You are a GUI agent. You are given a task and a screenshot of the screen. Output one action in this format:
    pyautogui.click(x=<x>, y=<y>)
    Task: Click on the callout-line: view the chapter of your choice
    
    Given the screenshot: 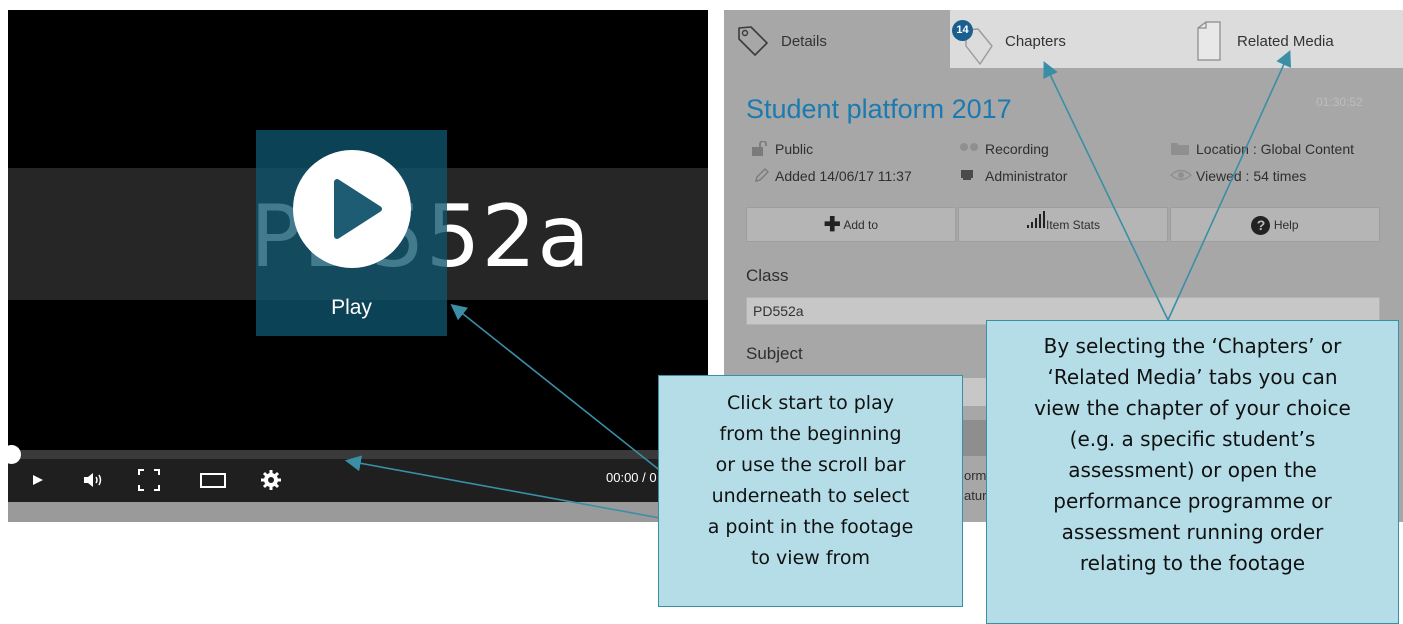 What is the action you would take?
    pyautogui.click(x=1192, y=408)
    